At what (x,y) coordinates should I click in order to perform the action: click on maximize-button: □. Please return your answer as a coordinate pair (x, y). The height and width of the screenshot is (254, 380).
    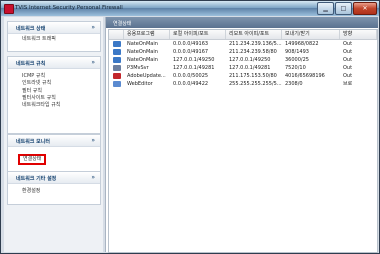
    Looking at the image, I should click on (343, 8).